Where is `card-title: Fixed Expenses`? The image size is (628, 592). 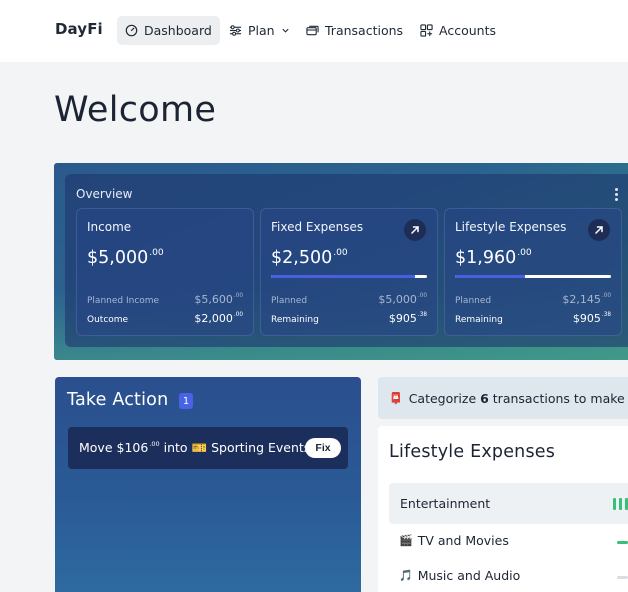
card-title: Fixed Expenses is located at coordinates (317, 227).